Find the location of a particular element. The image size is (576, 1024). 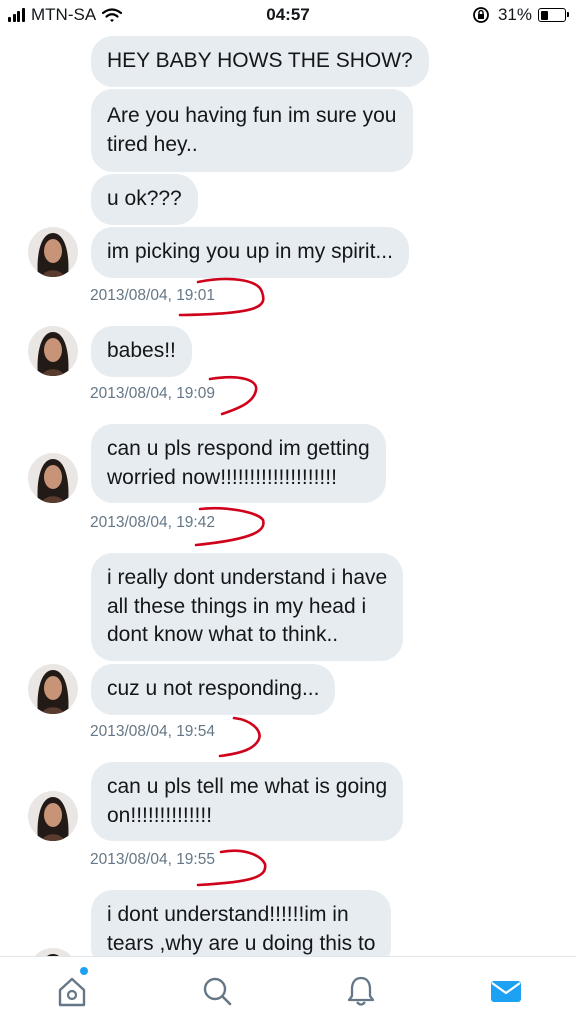

status-bar: MTN-SA 04:57 31% is located at coordinates (288, 15).